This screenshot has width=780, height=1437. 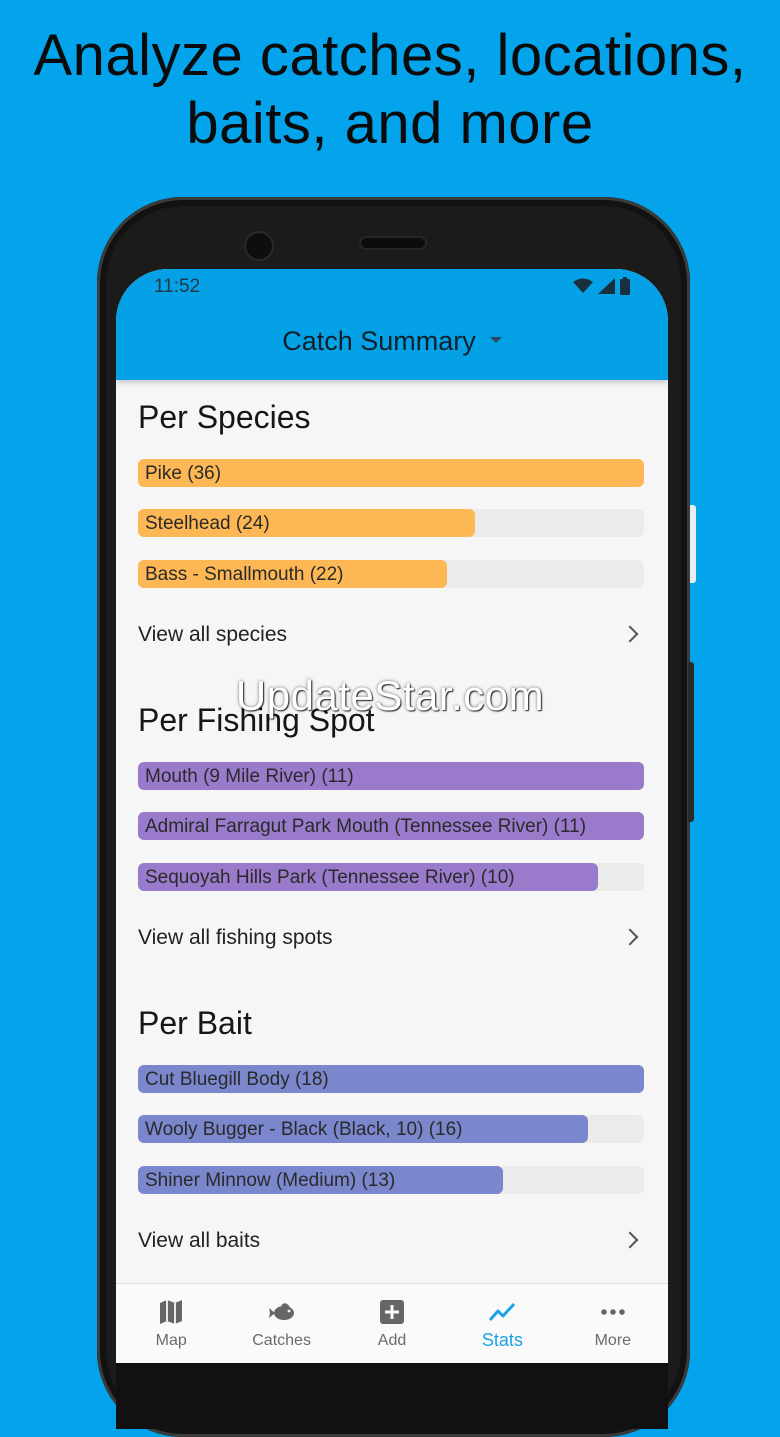 What do you see at coordinates (281, 1324) in the screenshot?
I see `nav-item-catches: Catches` at bounding box center [281, 1324].